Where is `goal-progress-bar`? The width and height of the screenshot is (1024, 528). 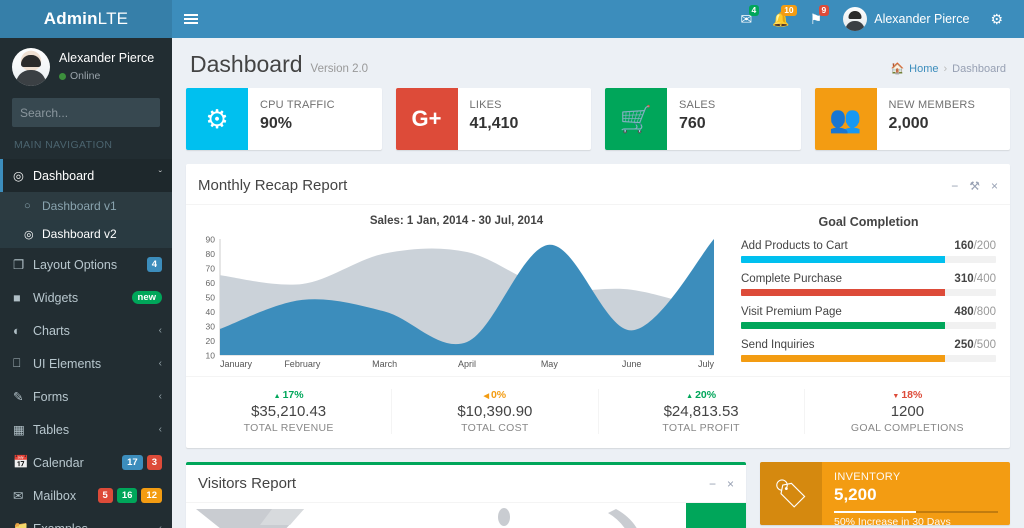 goal-progress-bar is located at coordinates (868, 259).